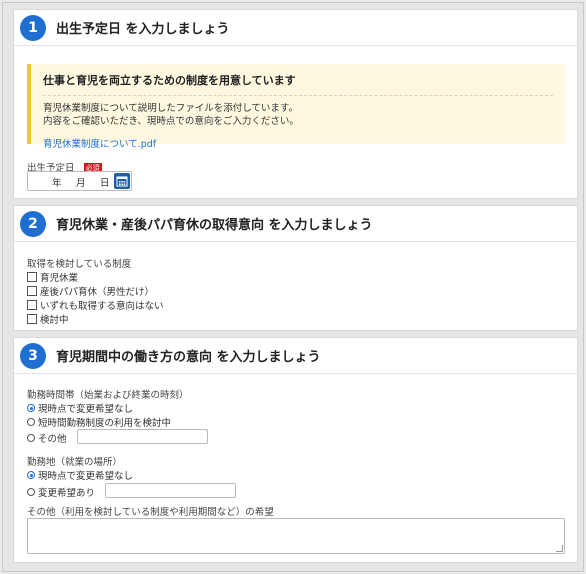  I want to click on radio-hours-other: その他, so click(47, 438).